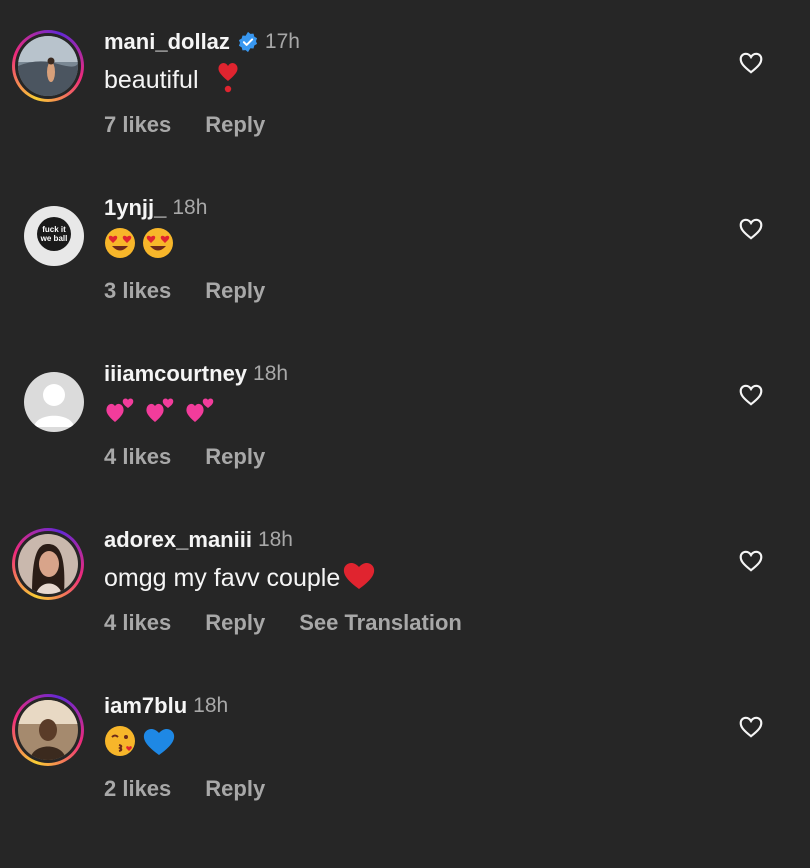 This screenshot has height=868, width=810. Describe the element at coordinates (137, 125) in the screenshot. I see `likes-count: 7 likes` at that location.